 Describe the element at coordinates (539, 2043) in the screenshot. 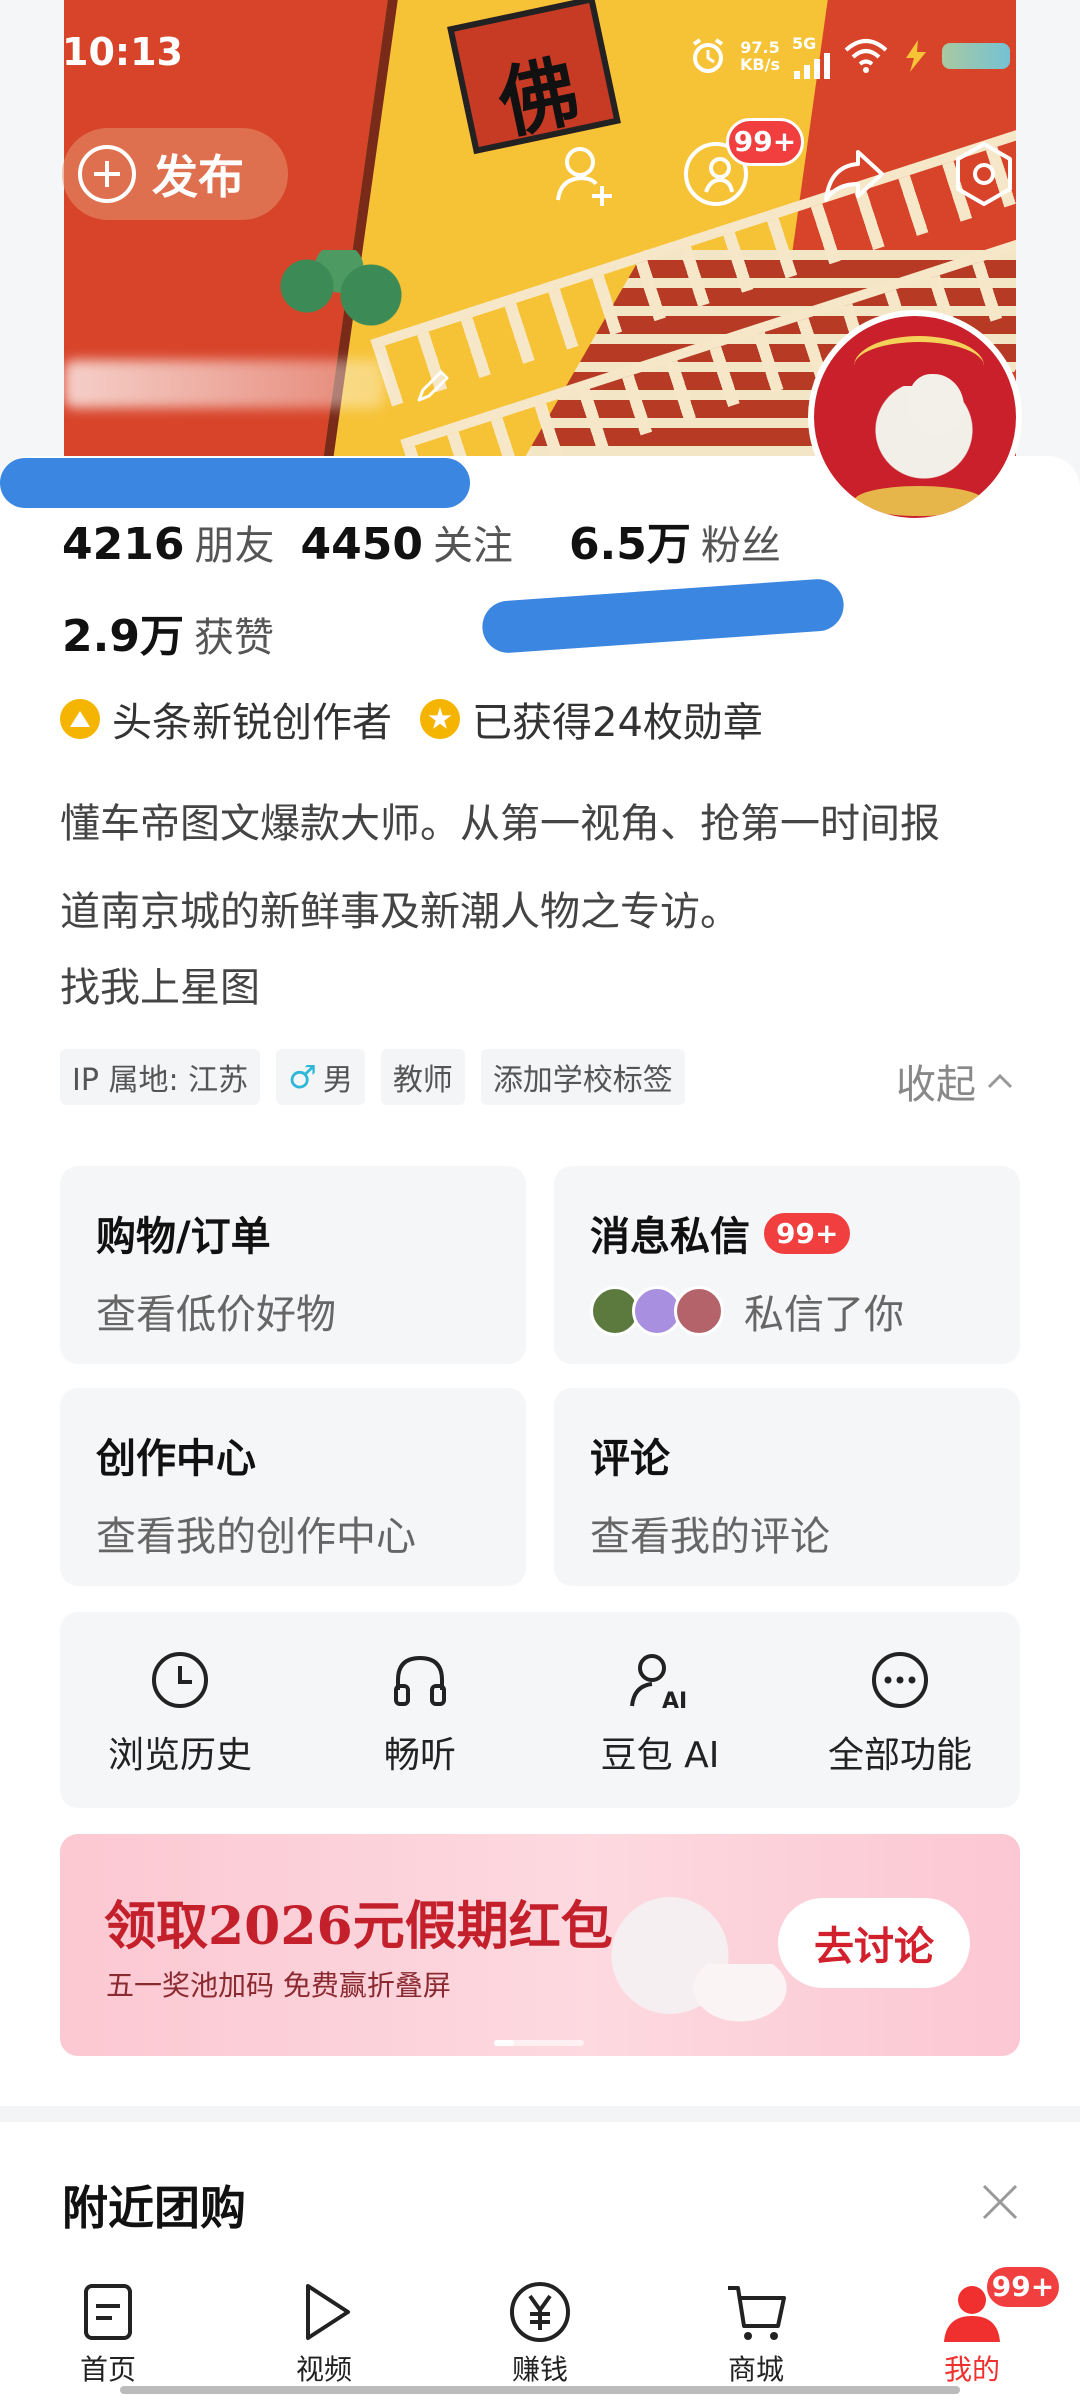

I see `carousel-indicator` at that location.